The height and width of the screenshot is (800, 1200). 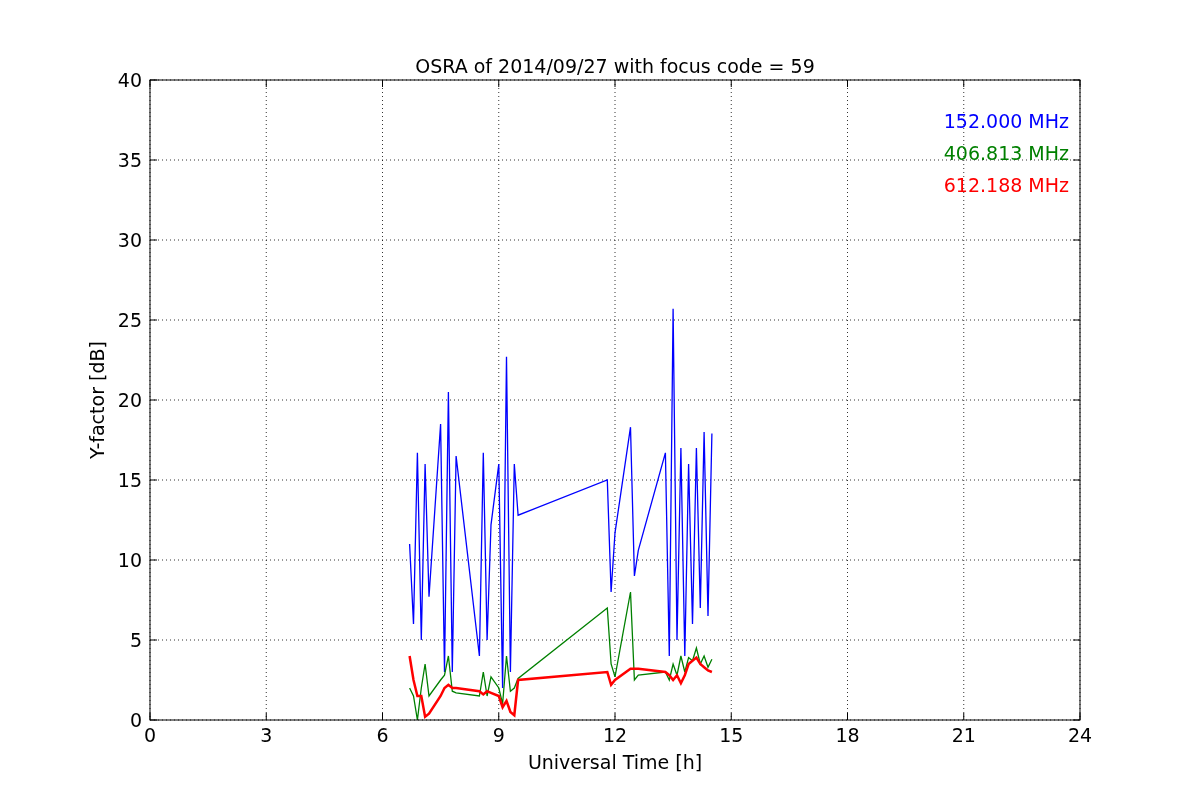 I want to click on tick-label: 21, so click(x=963, y=735).